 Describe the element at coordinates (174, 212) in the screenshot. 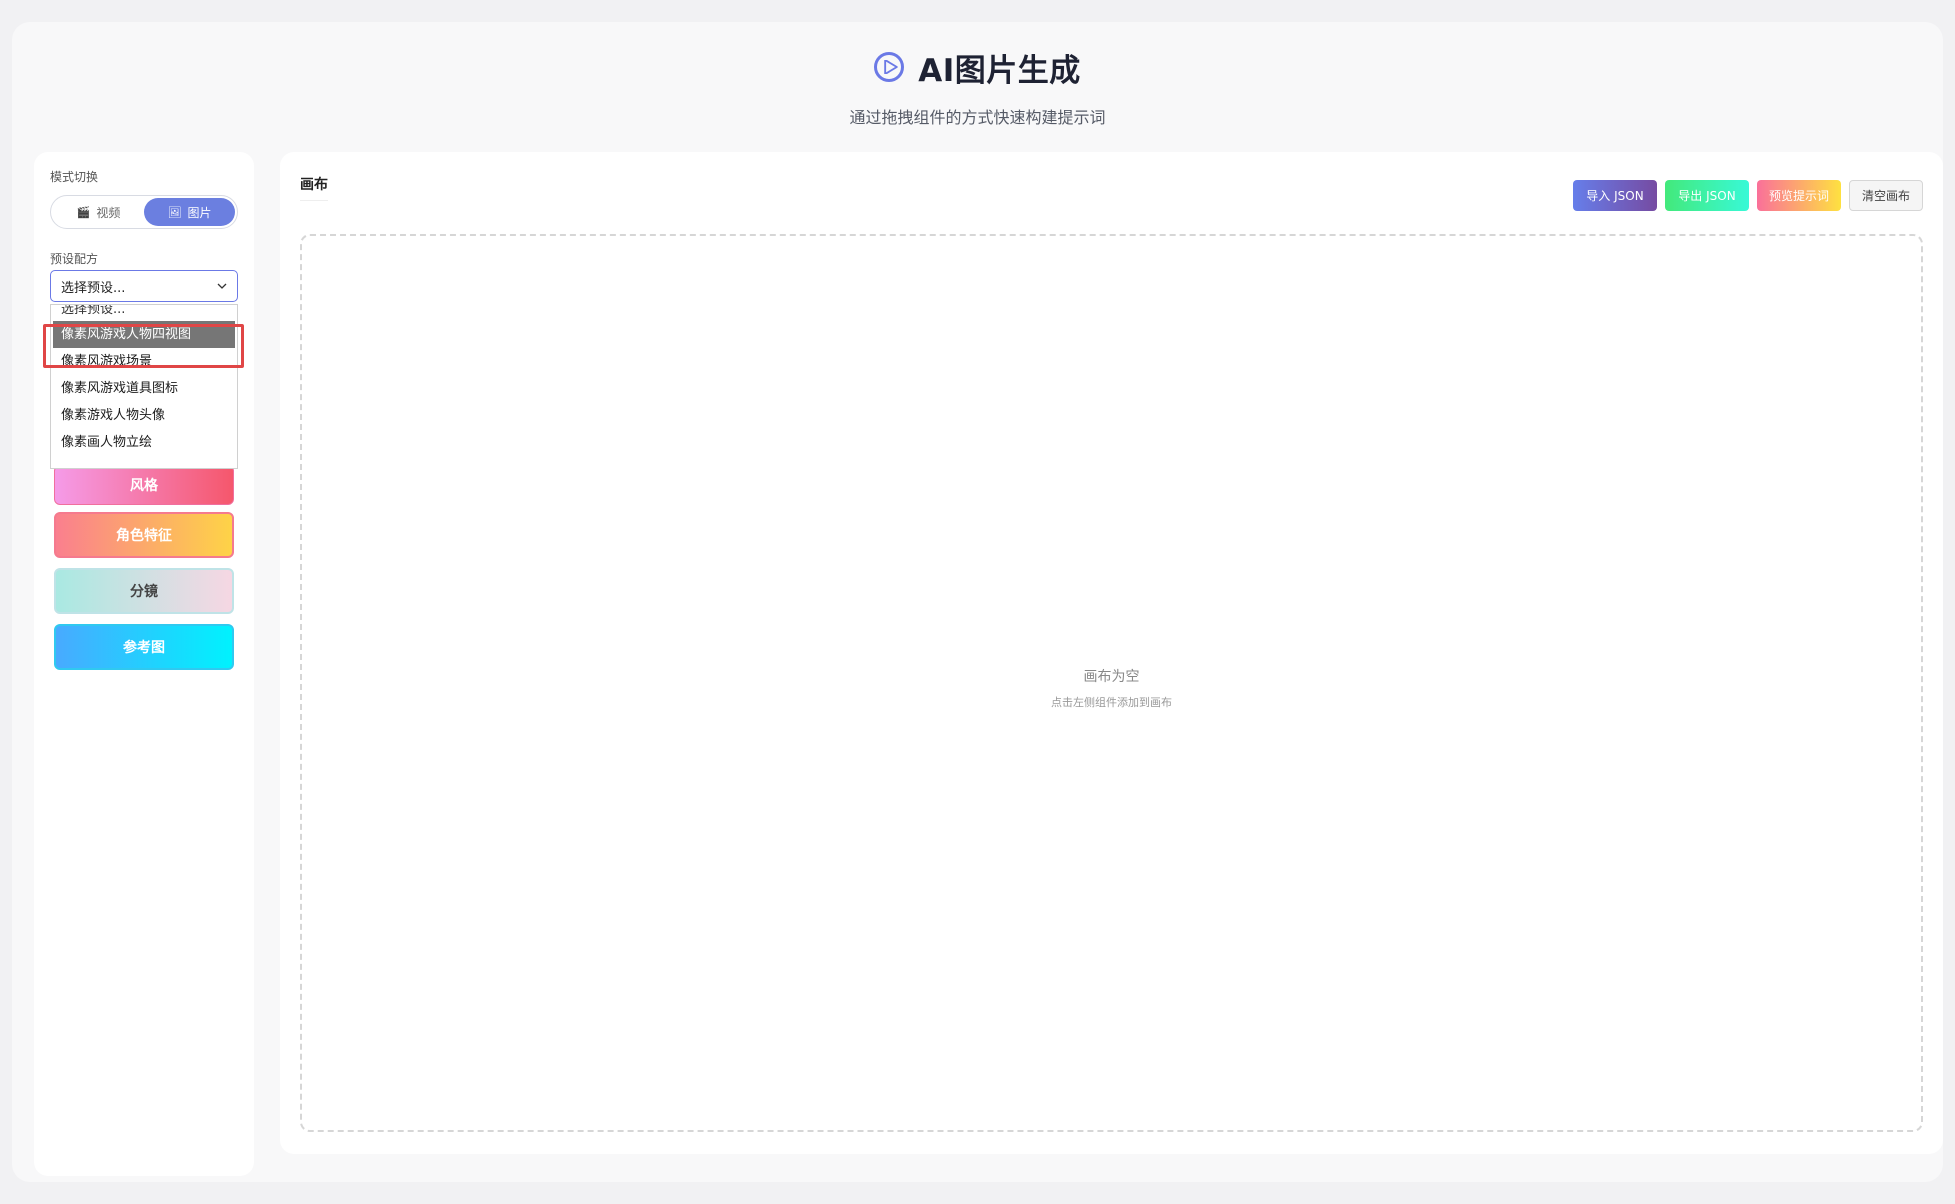

I see `image-icon: 🖼` at that location.